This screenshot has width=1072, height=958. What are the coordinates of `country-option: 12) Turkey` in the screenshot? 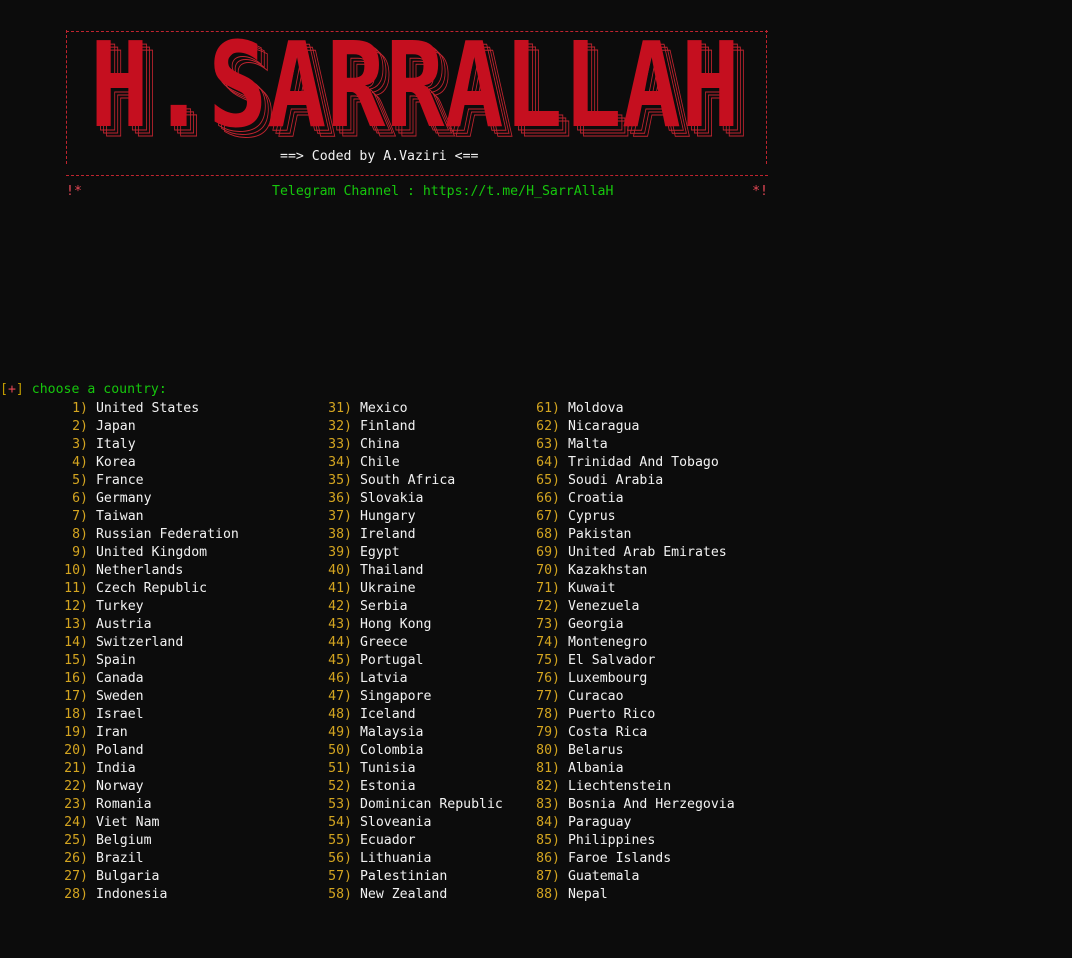 It's located at (147, 607).